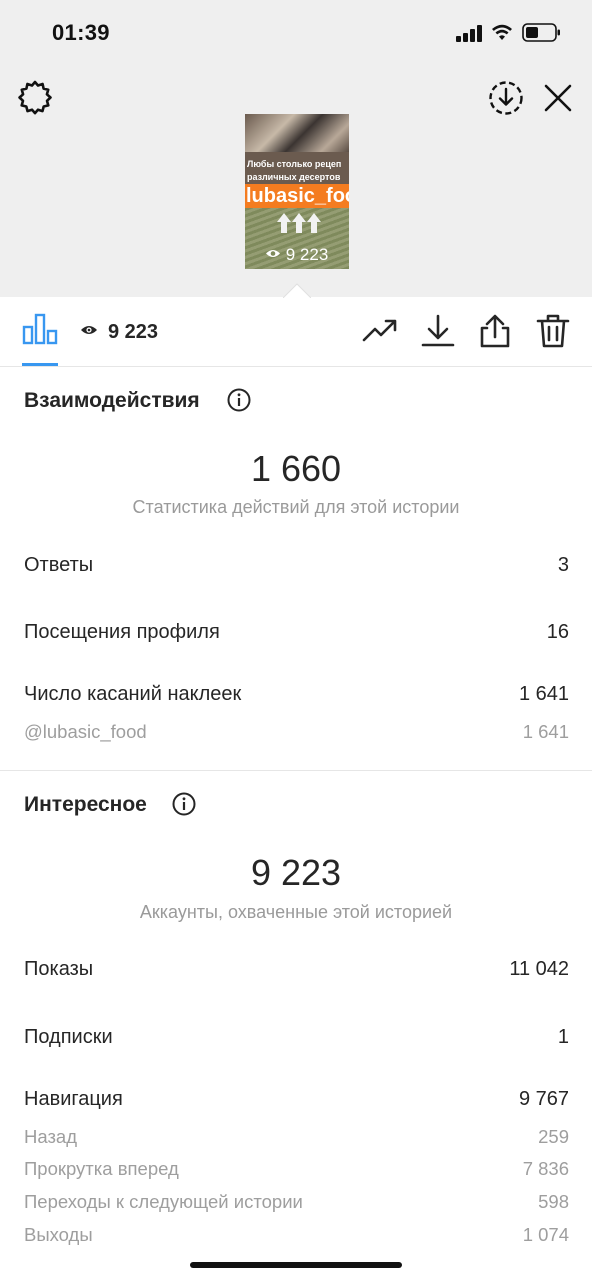 The width and height of the screenshot is (592, 1280). What do you see at coordinates (294, 177) in the screenshot?
I see `story-caption-line2: различных десертов` at bounding box center [294, 177].